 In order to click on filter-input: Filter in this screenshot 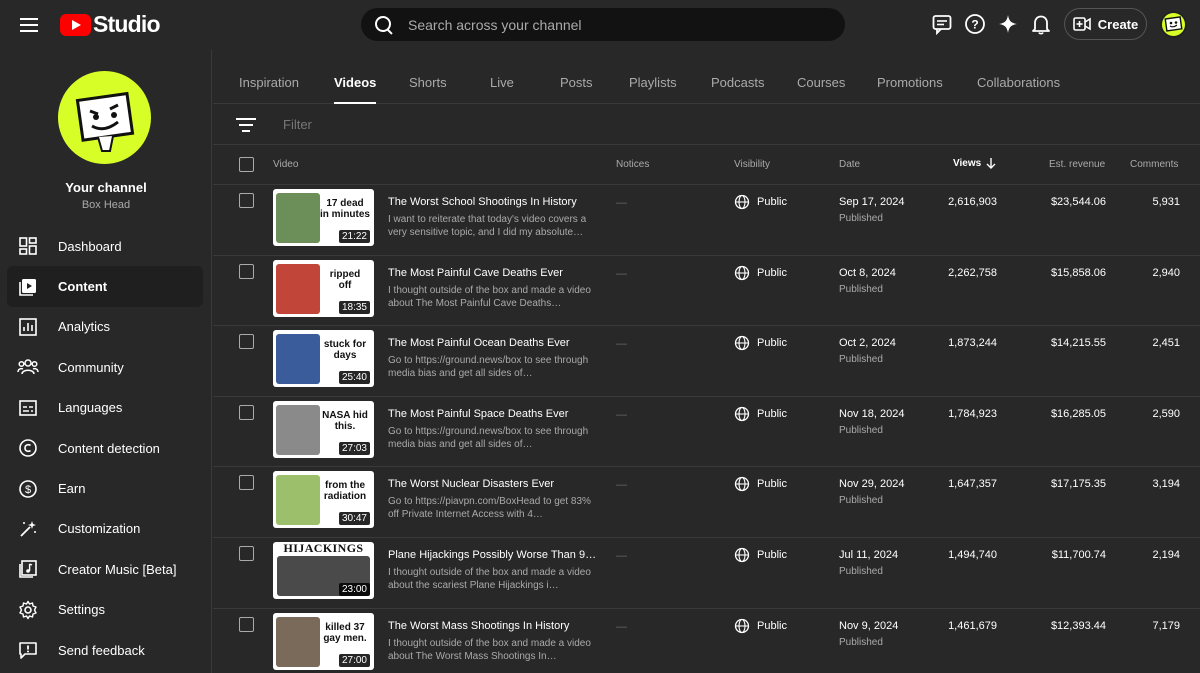, I will do `click(297, 124)`.